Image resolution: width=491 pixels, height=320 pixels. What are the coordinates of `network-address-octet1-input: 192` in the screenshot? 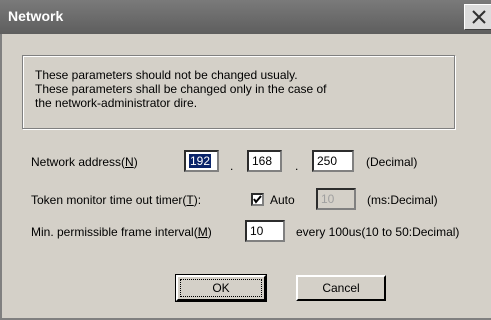 It's located at (201, 161).